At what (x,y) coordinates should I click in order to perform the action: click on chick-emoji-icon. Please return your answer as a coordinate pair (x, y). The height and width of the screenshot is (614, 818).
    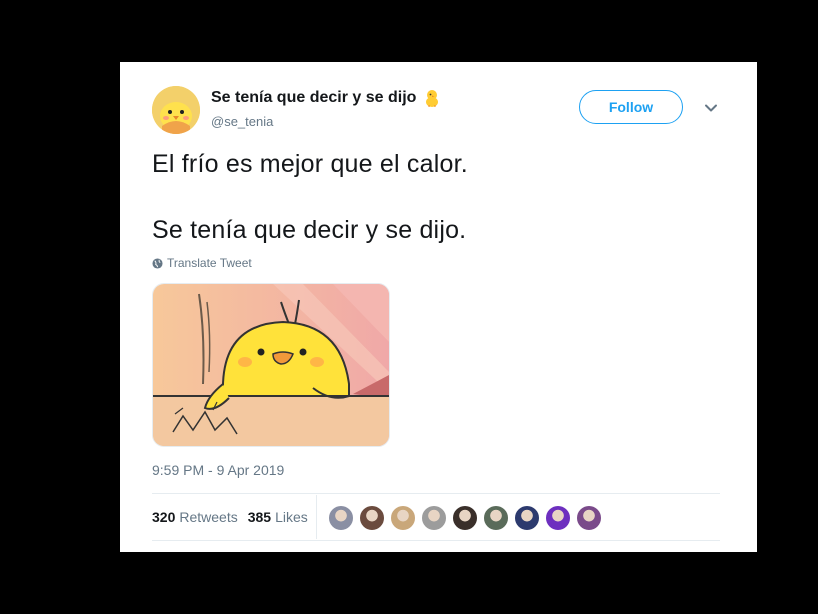
    Looking at the image, I should click on (432, 98).